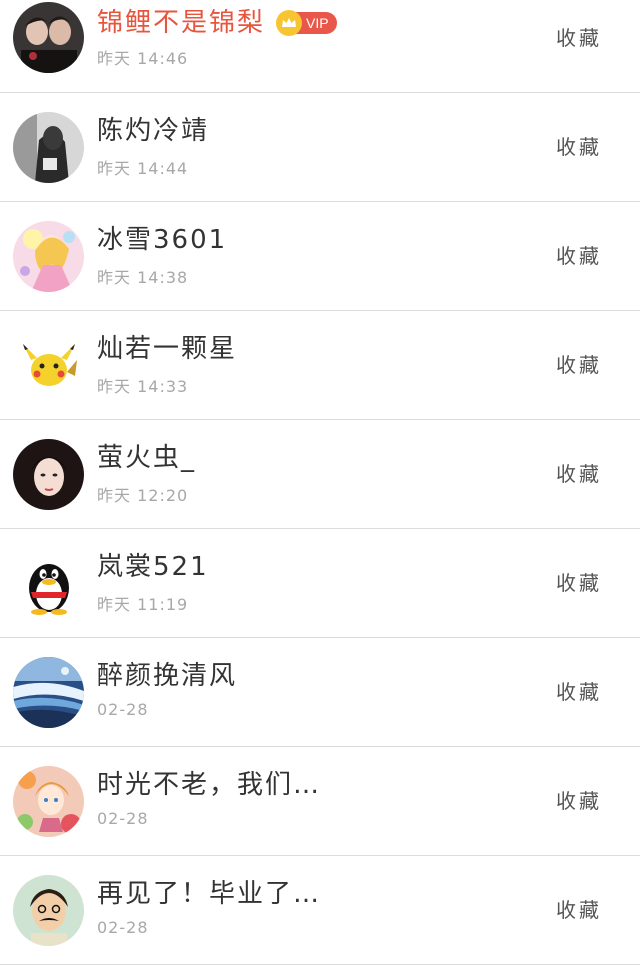  I want to click on list-item: 冰雪3601 昨天 14:38 收藏, so click(320, 256).